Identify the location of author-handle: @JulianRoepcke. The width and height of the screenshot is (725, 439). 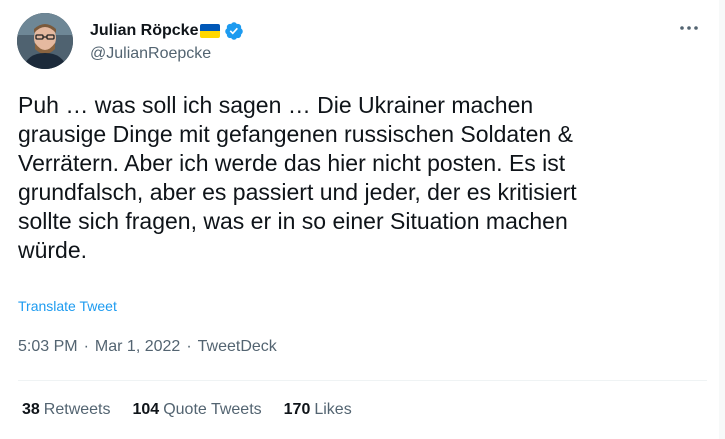
(167, 53).